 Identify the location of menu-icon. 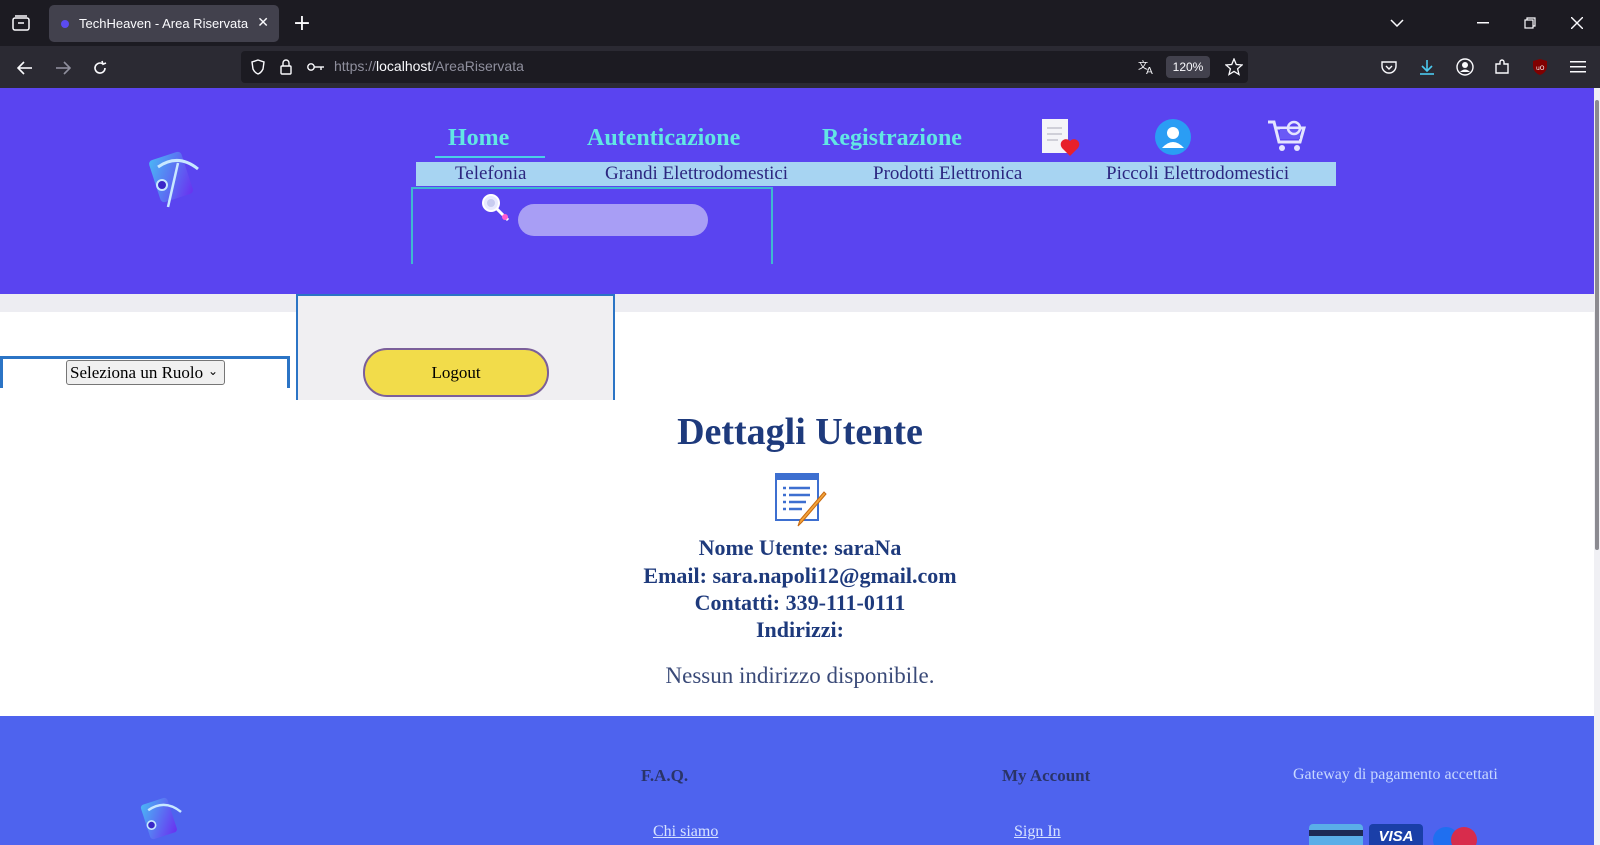
(1578, 67).